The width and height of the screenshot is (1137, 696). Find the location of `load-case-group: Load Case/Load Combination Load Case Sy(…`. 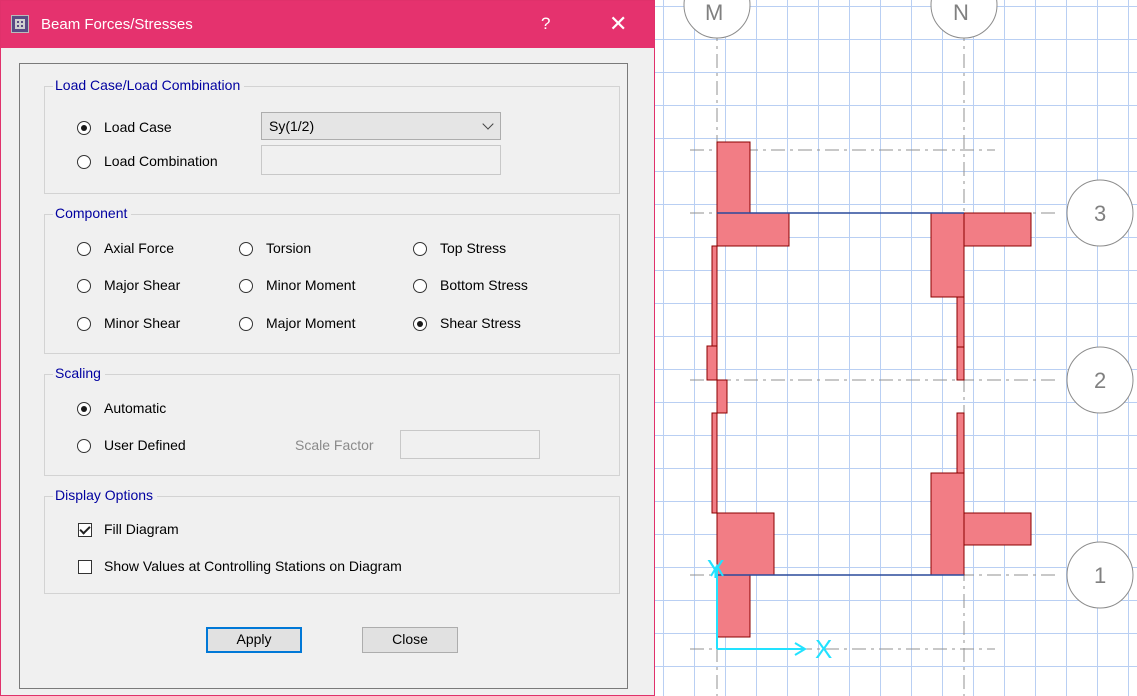

load-case-group: Load Case/Load Combination Load Case Sy(… is located at coordinates (332, 135).